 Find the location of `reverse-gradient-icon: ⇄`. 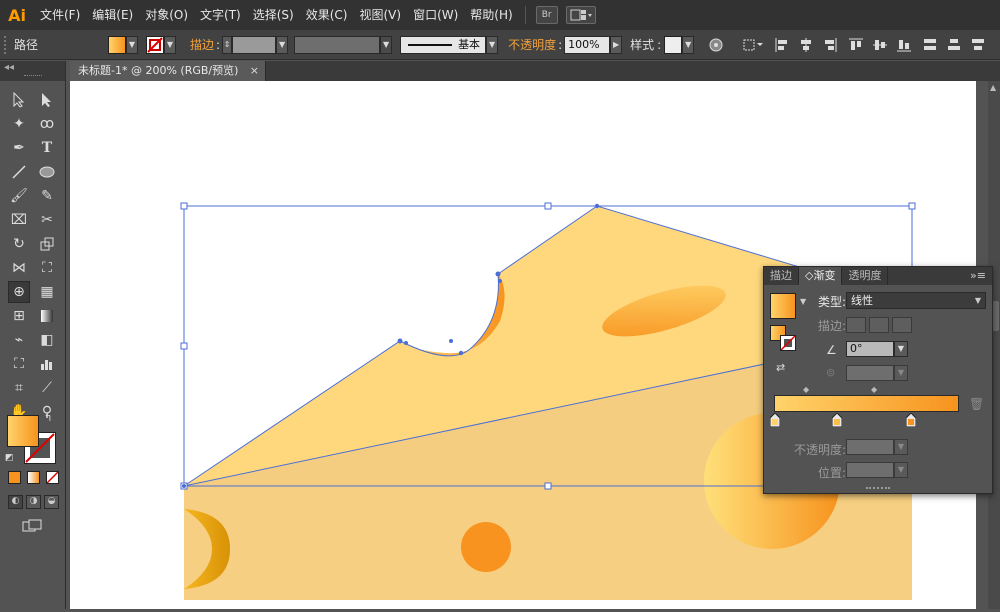

reverse-gradient-icon: ⇄ is located at coordinates (784, 368).